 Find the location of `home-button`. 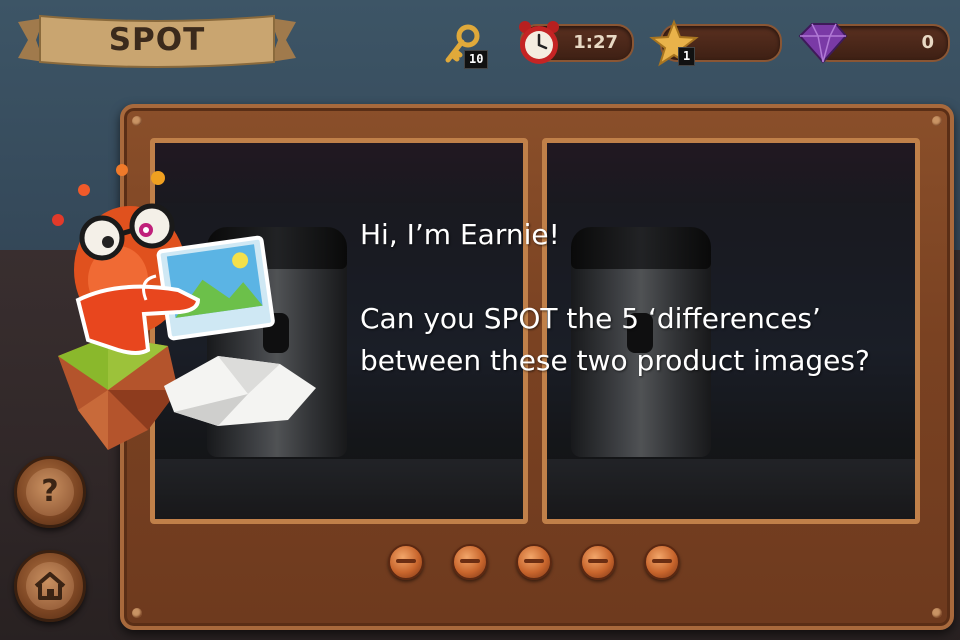

home-button is located at coordinates (50, 586).